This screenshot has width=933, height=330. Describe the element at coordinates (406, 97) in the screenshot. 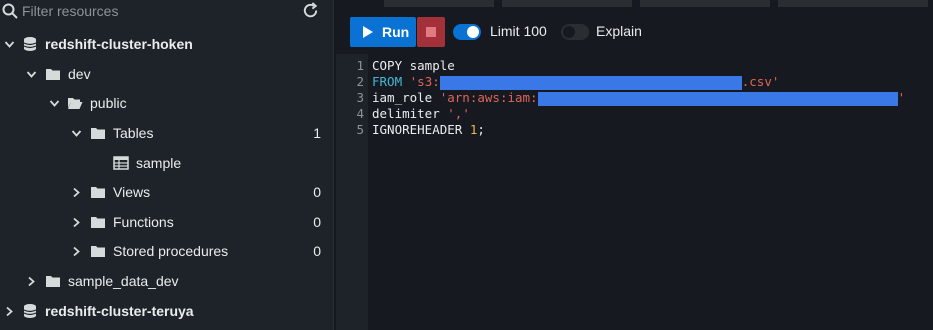

I see `code-token: iam_role` at that location.